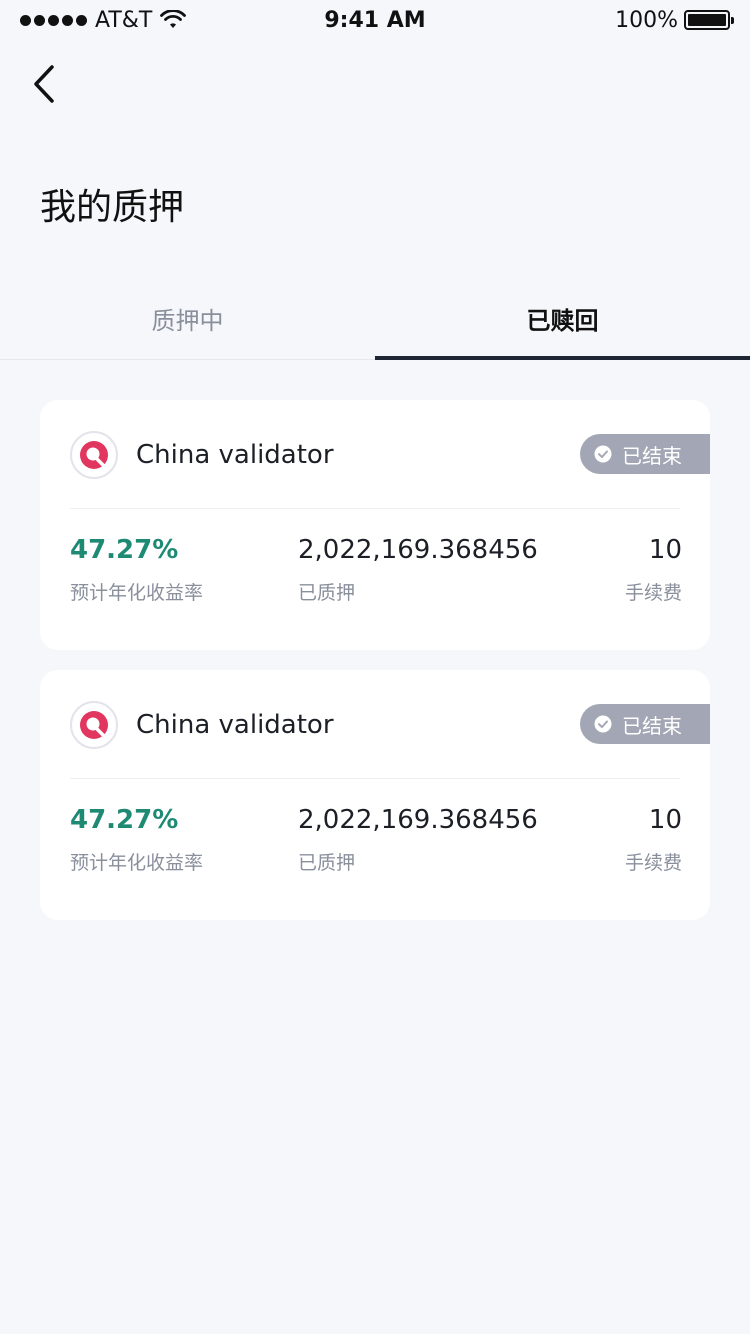 Image resolution: width=750 pixels, height=1334 pixels. Describe the element at coordinates (112, 207) in the screenshot. I see `page-title: 我的质押` at that location.